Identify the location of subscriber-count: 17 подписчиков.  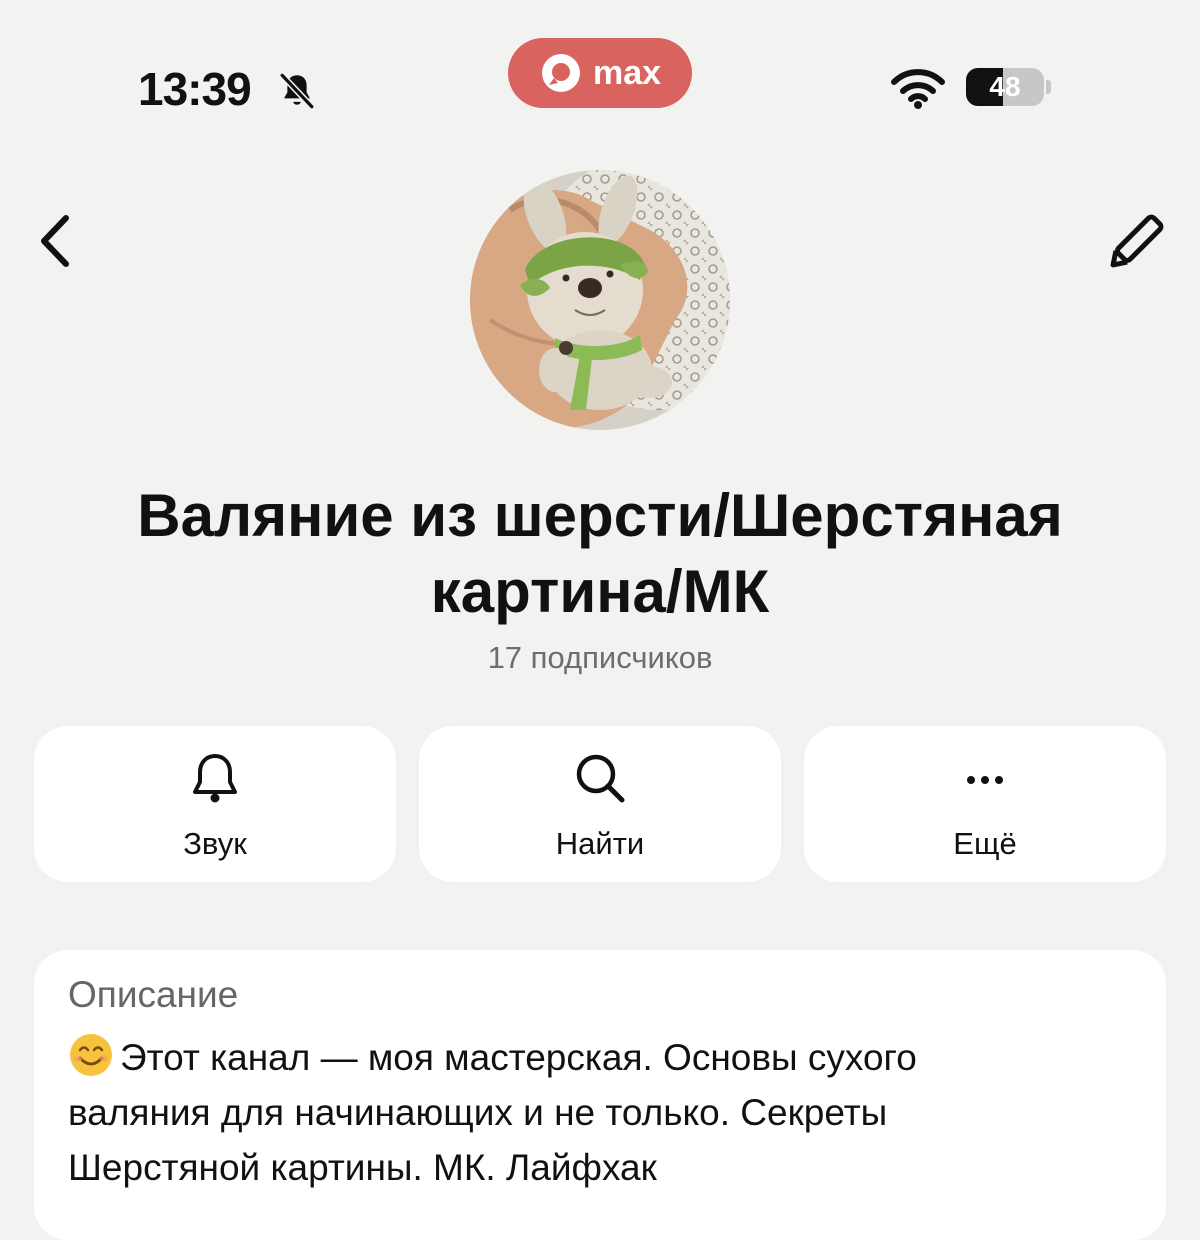
(600, 657).